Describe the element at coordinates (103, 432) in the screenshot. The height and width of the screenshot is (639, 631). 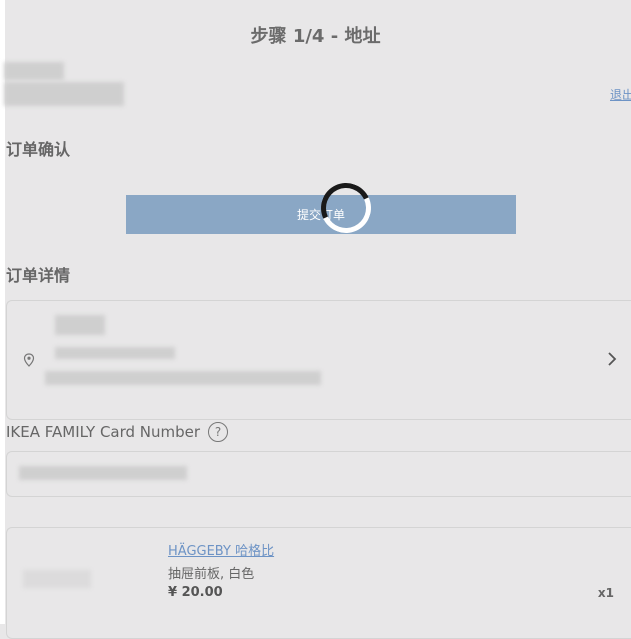
I see `family-card-label-text: IKEA FAMILY Card Number` at that location.